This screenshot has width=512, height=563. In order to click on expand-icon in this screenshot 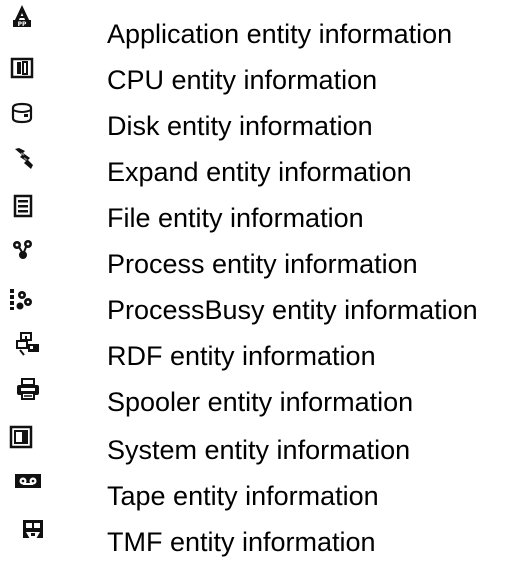, I will do `click(24, 159)`.